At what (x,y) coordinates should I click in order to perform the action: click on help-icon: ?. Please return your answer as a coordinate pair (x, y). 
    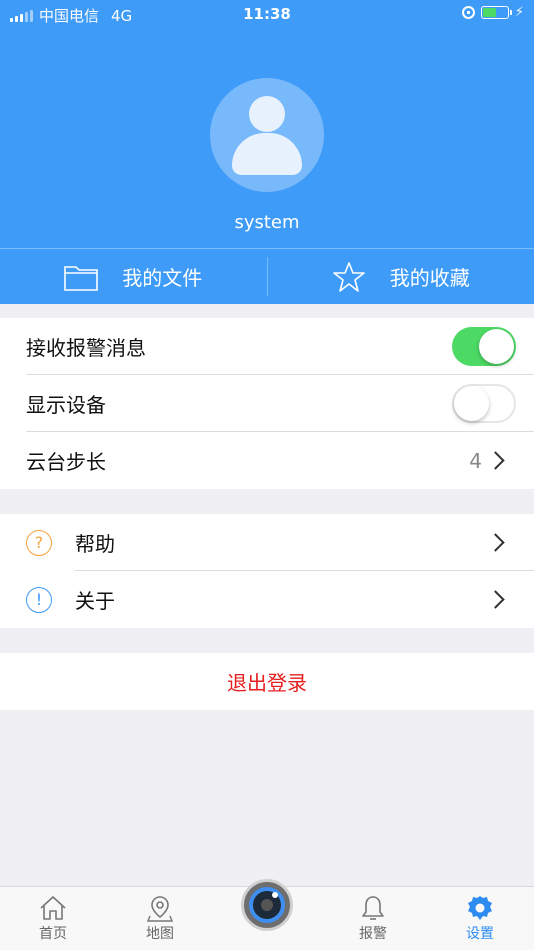
    Looking at the image, I should click on (39, 542).